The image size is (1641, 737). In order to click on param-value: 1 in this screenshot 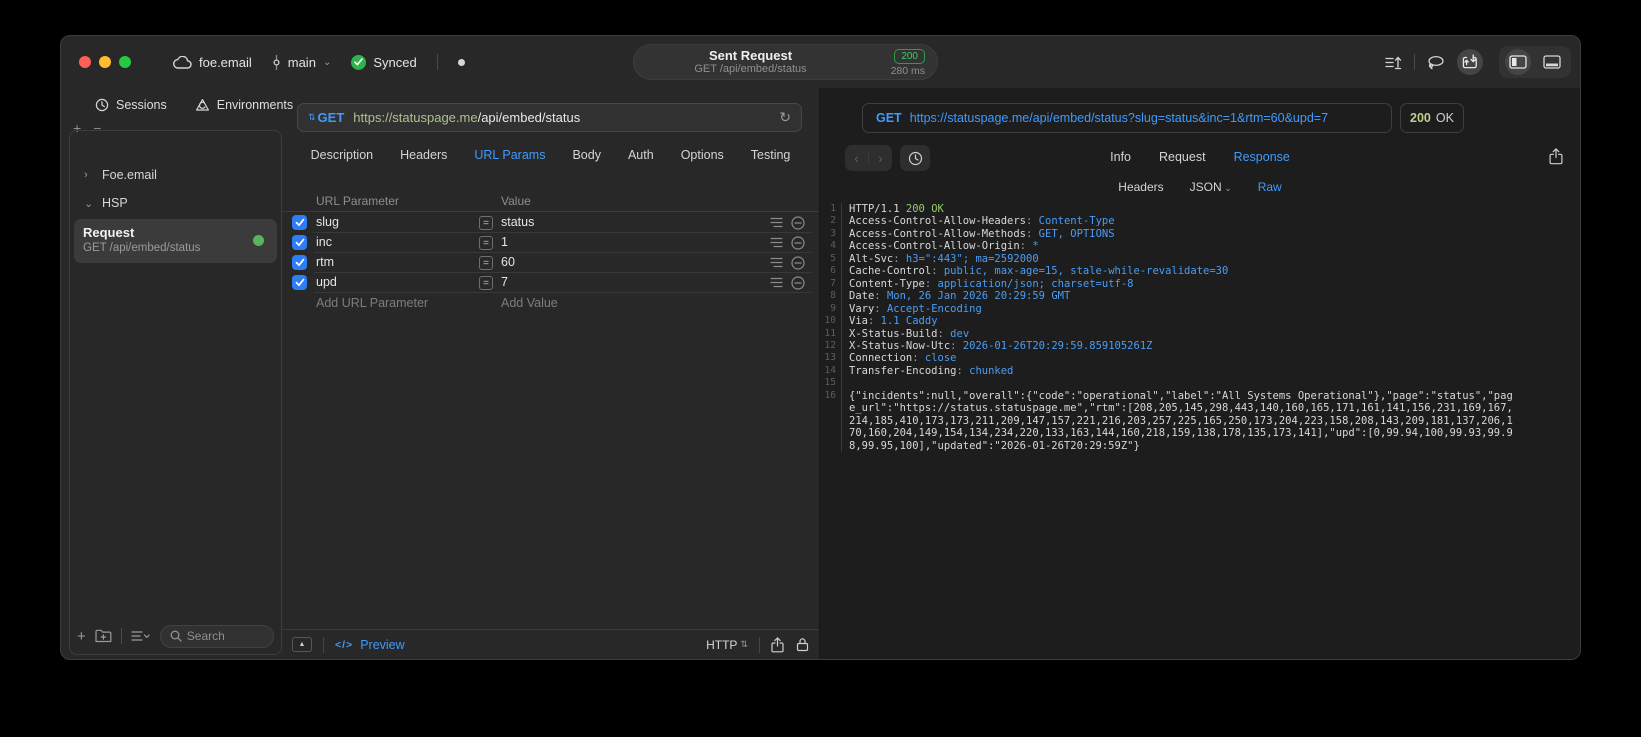, I will do `click(504, 242)`.